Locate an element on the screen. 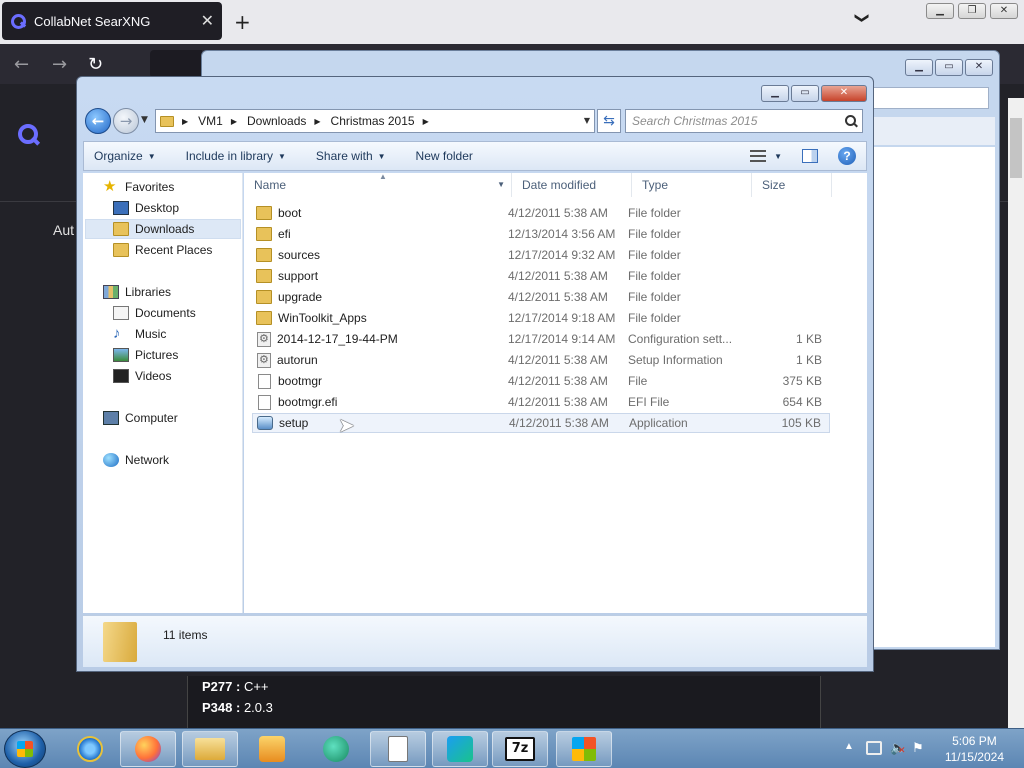  file-row: bootmgr 4/12/2011 5:38 AM File 375 KB is located at coordinates (541, 381).